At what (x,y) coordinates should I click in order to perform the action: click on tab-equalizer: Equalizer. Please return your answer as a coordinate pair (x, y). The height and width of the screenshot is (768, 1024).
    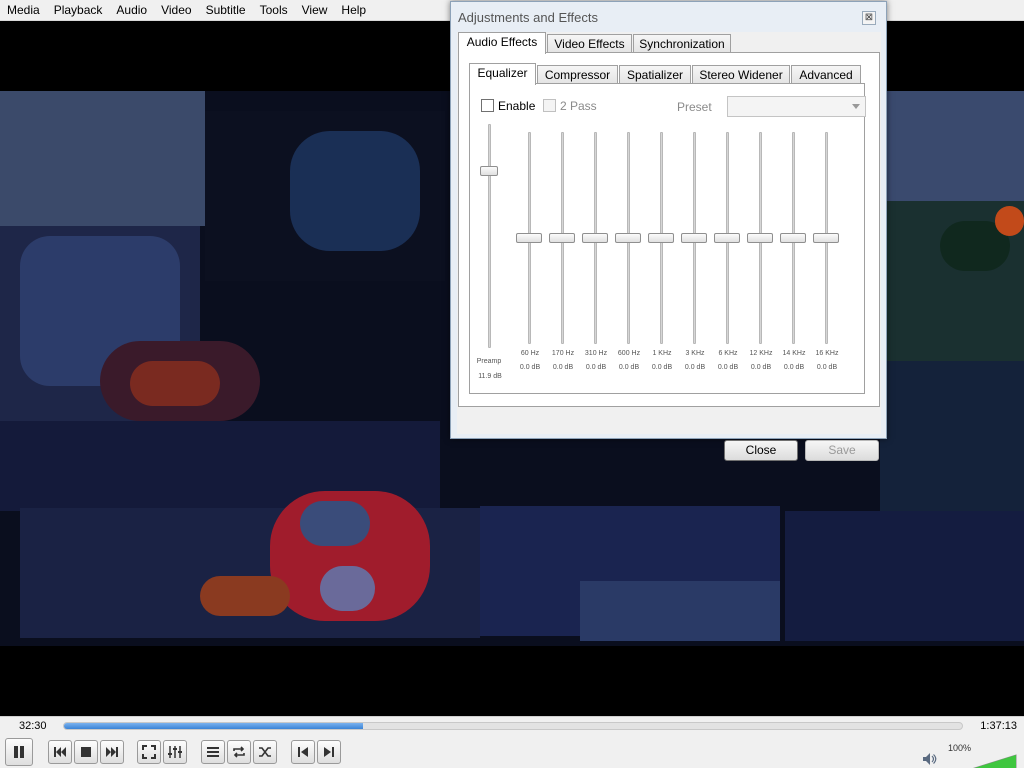
    Looking at the image, I should click on (502, 74).